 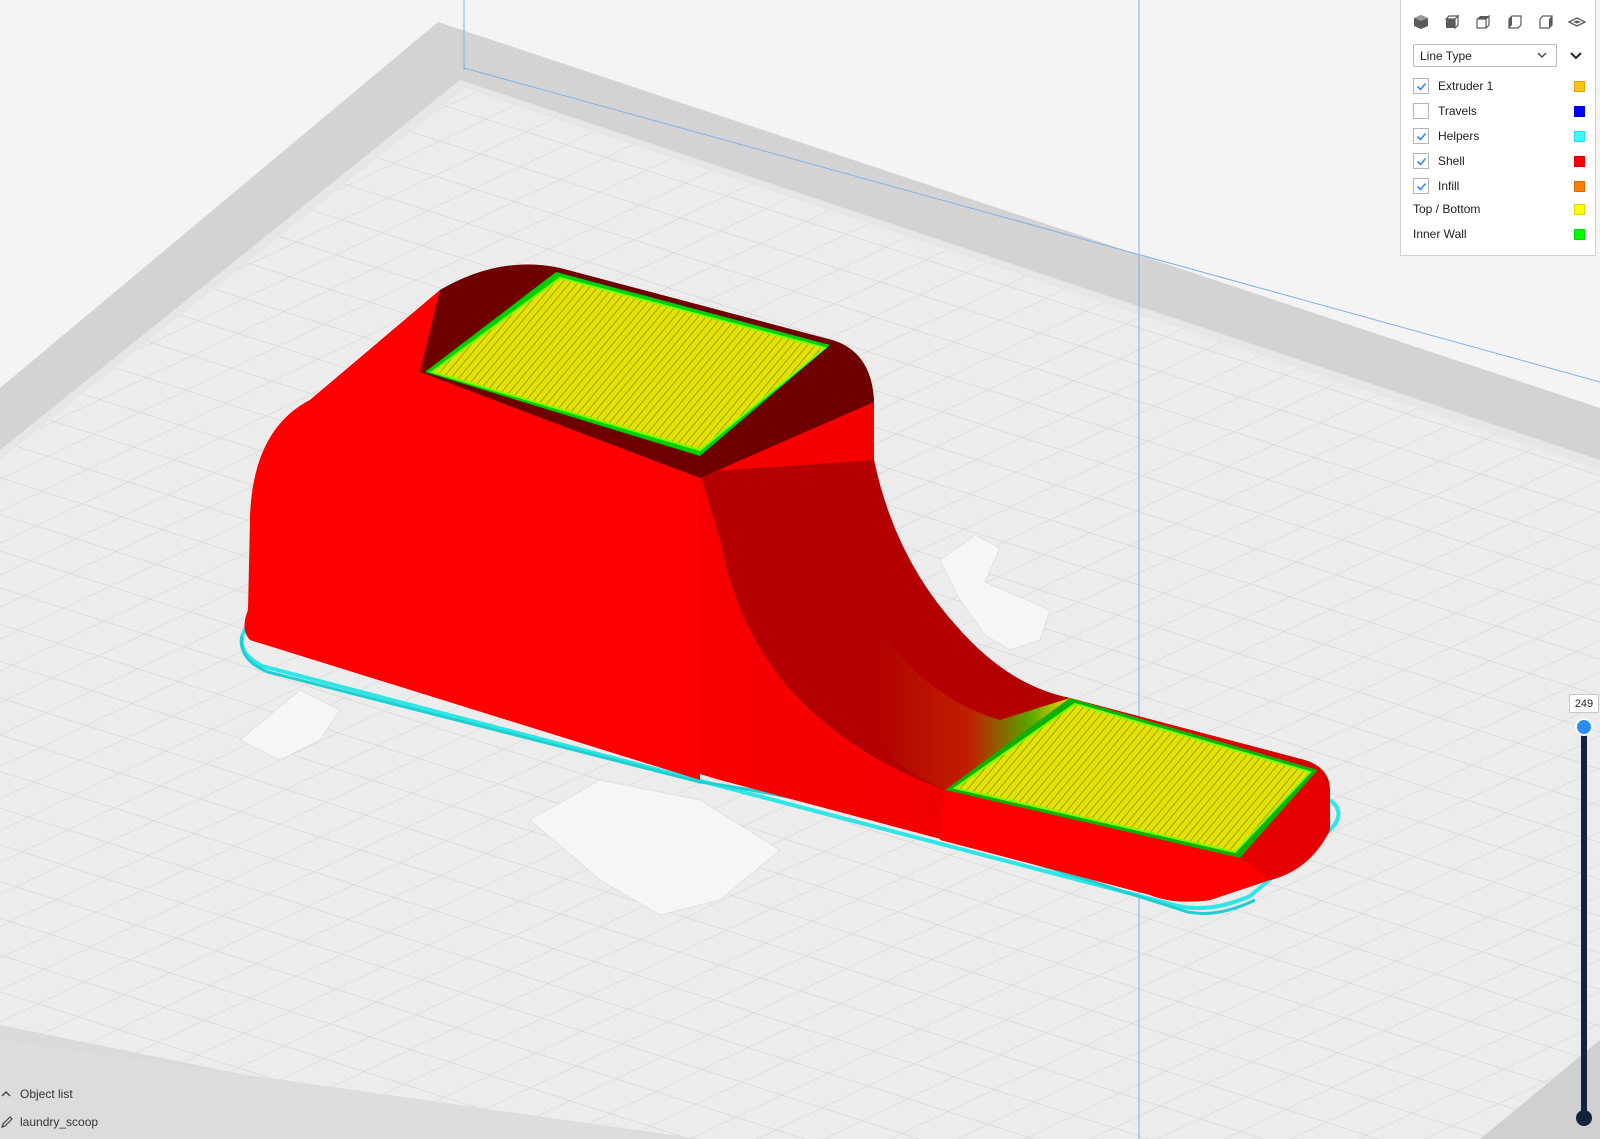 I want to click on legend-label: Helpers, so click(x=1459, y=136).